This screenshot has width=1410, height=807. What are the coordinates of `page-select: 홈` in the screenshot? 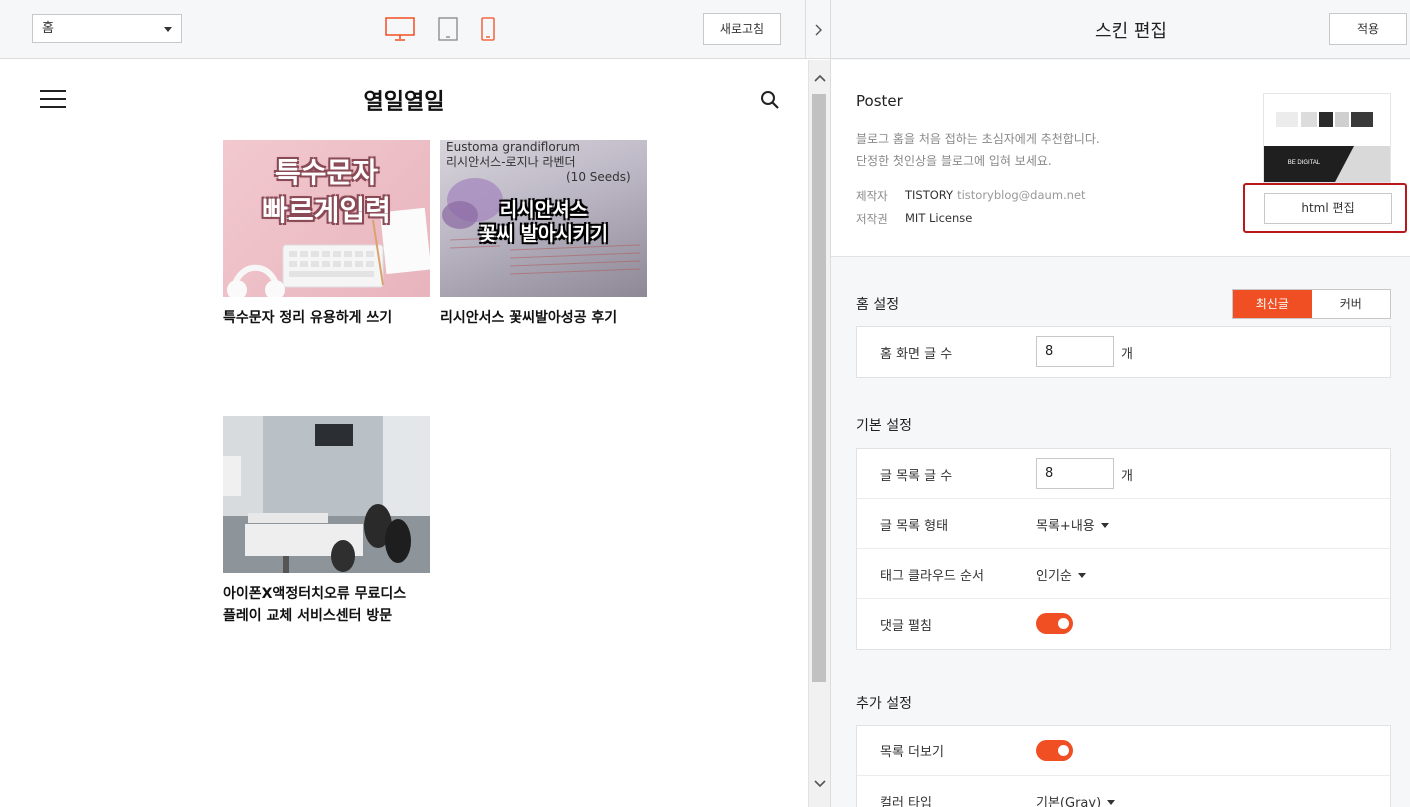 It's located at (107, 28).